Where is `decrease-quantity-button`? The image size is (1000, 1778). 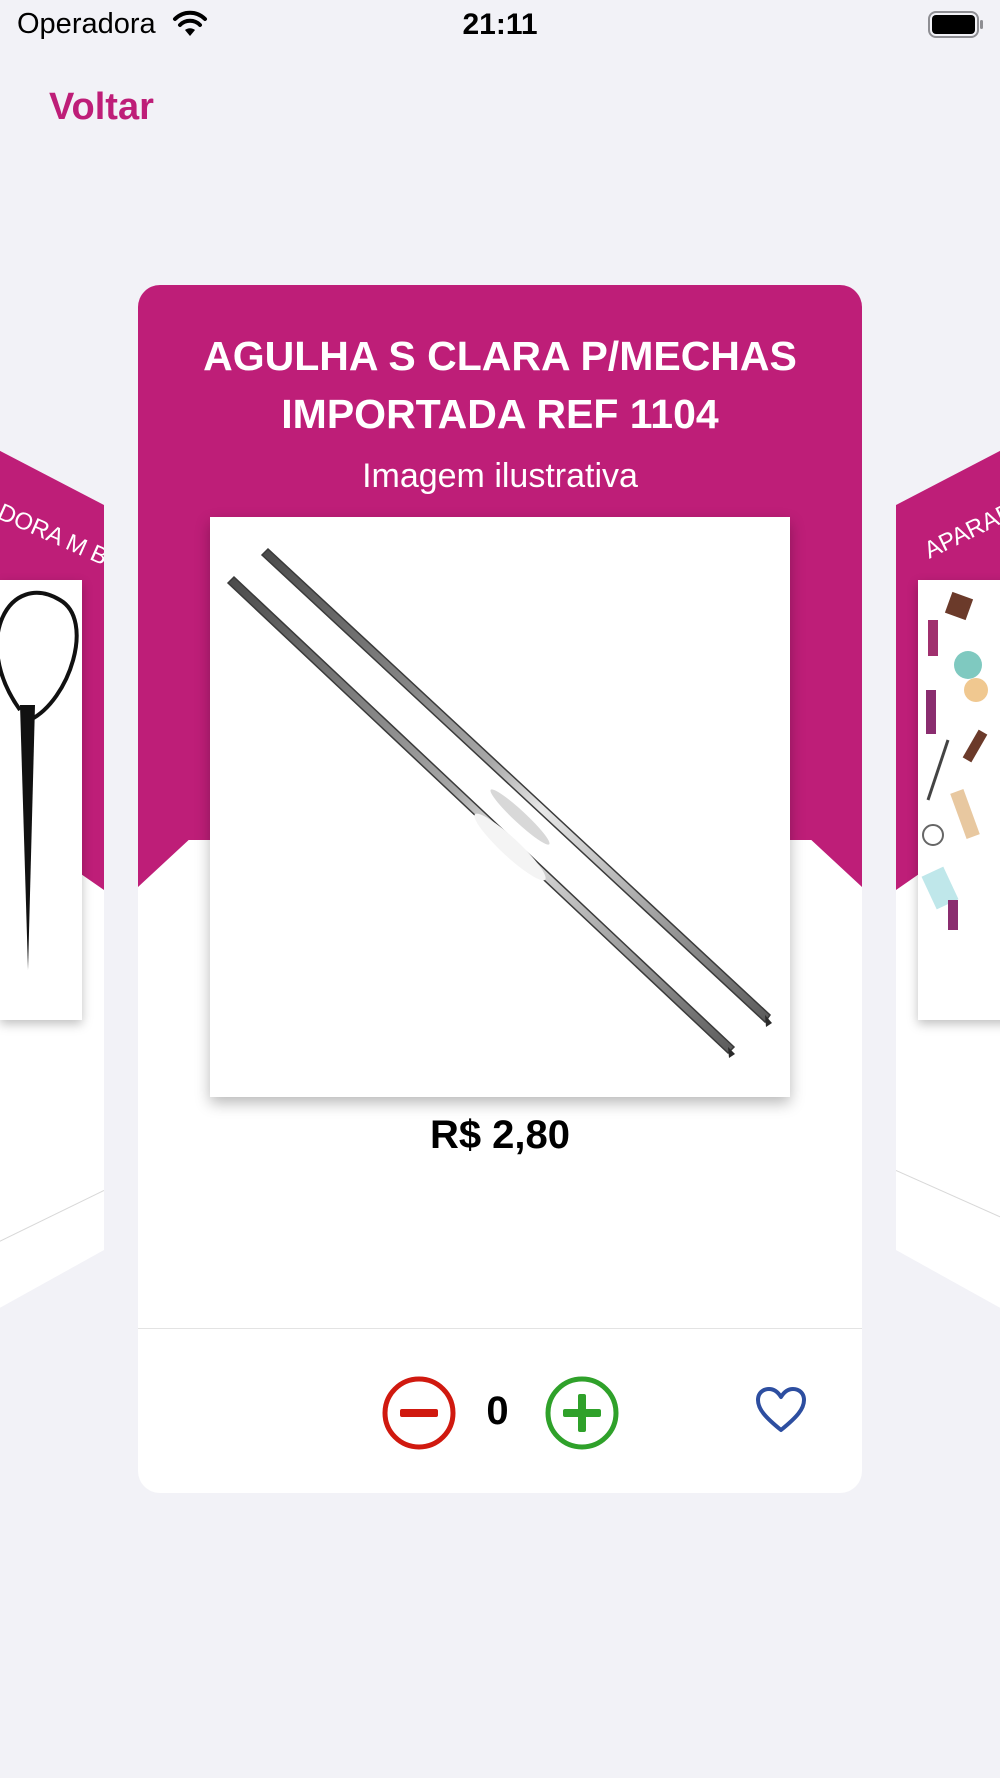 decrease-quantity-button is located at coordinates (419, 1413).